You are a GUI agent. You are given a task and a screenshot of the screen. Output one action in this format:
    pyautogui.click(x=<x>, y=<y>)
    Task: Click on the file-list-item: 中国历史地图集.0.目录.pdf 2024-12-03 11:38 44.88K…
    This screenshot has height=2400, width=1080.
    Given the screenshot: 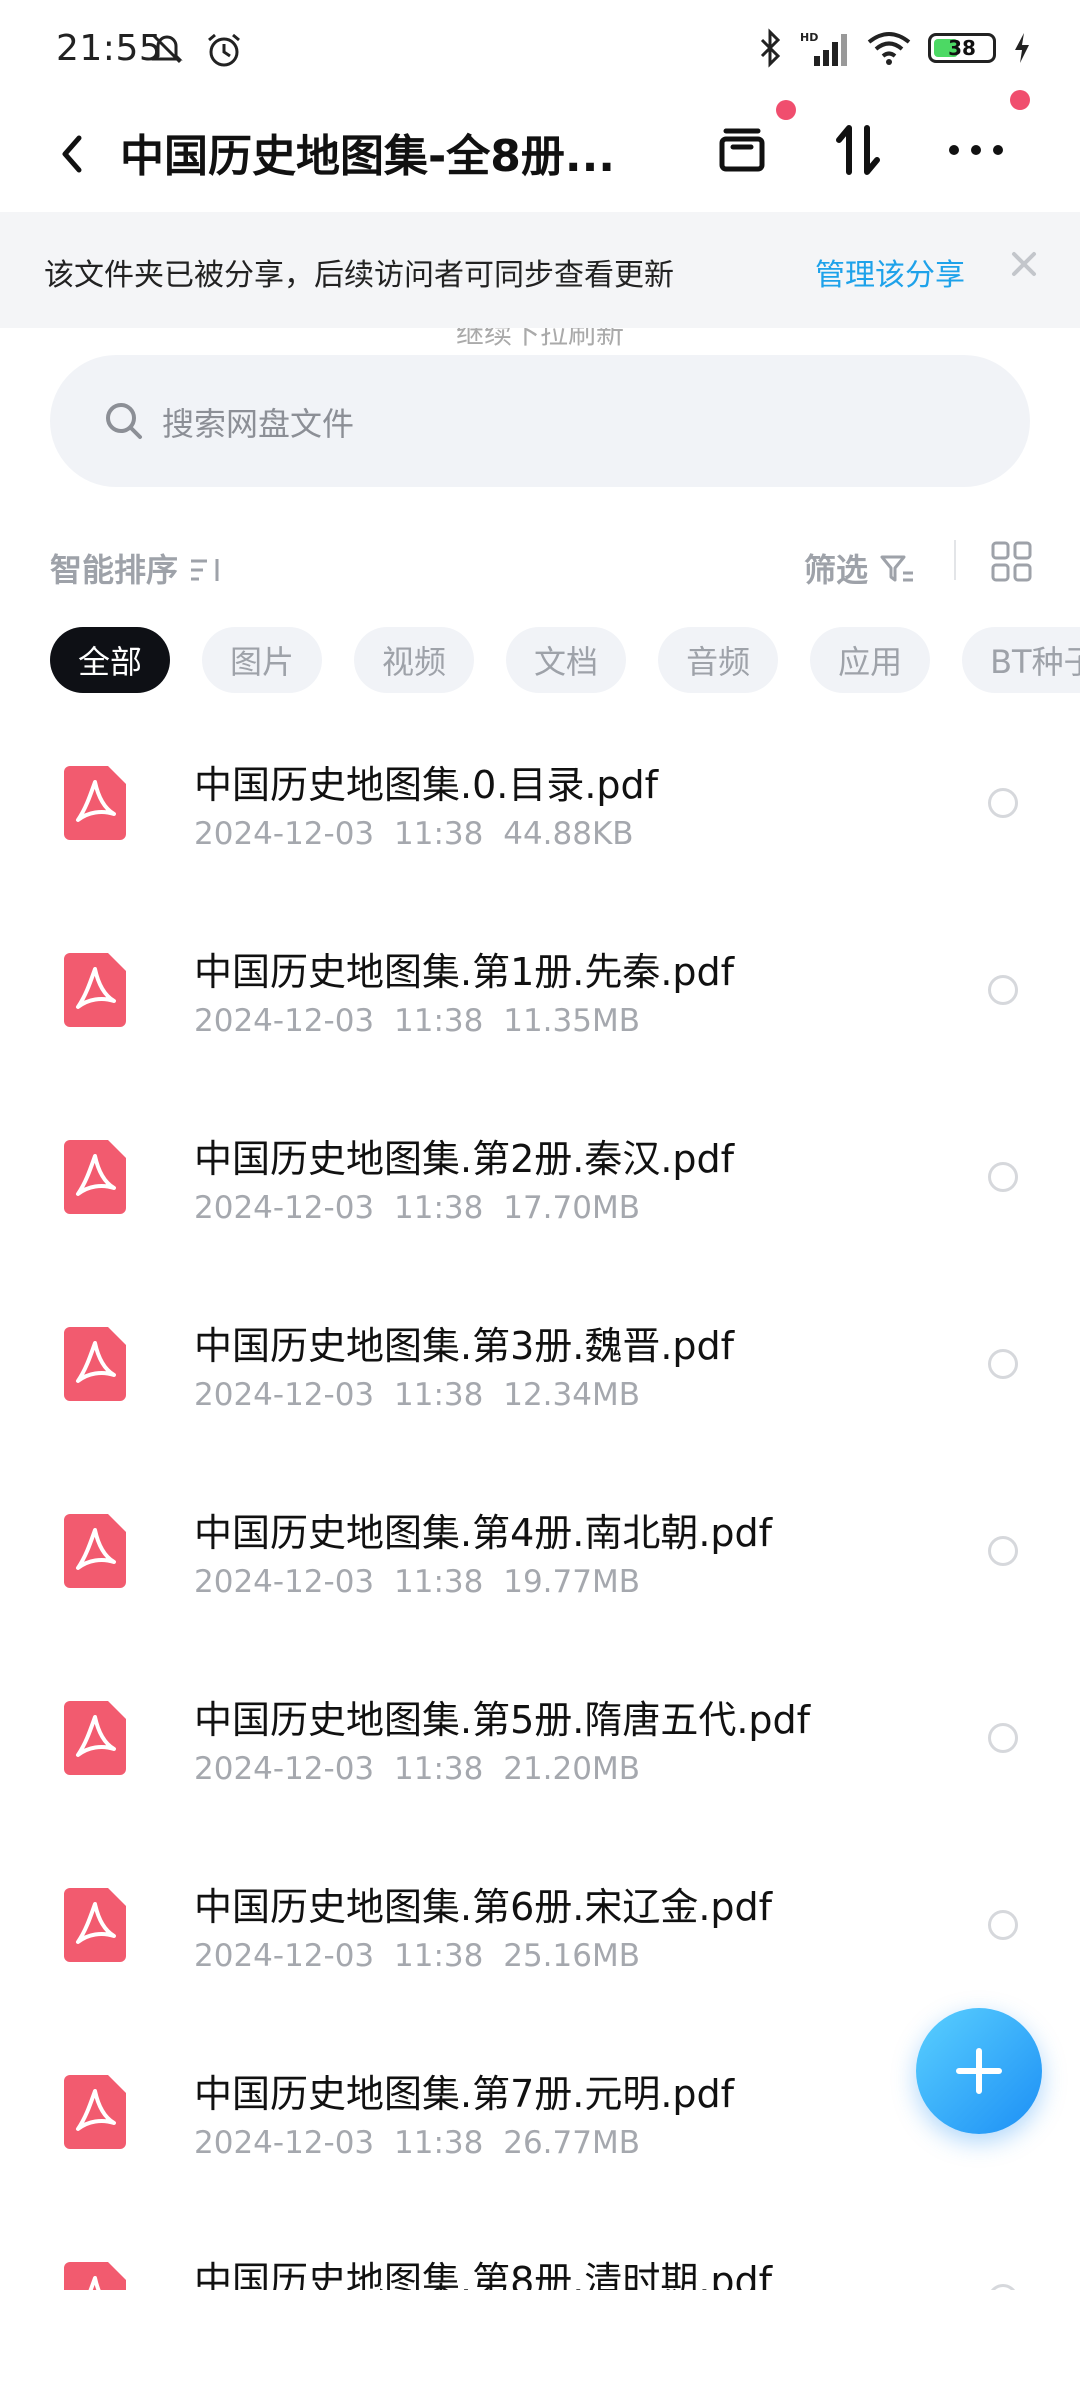 What is the action you would take?
    pyautogui.click(x=540, y=821)
    